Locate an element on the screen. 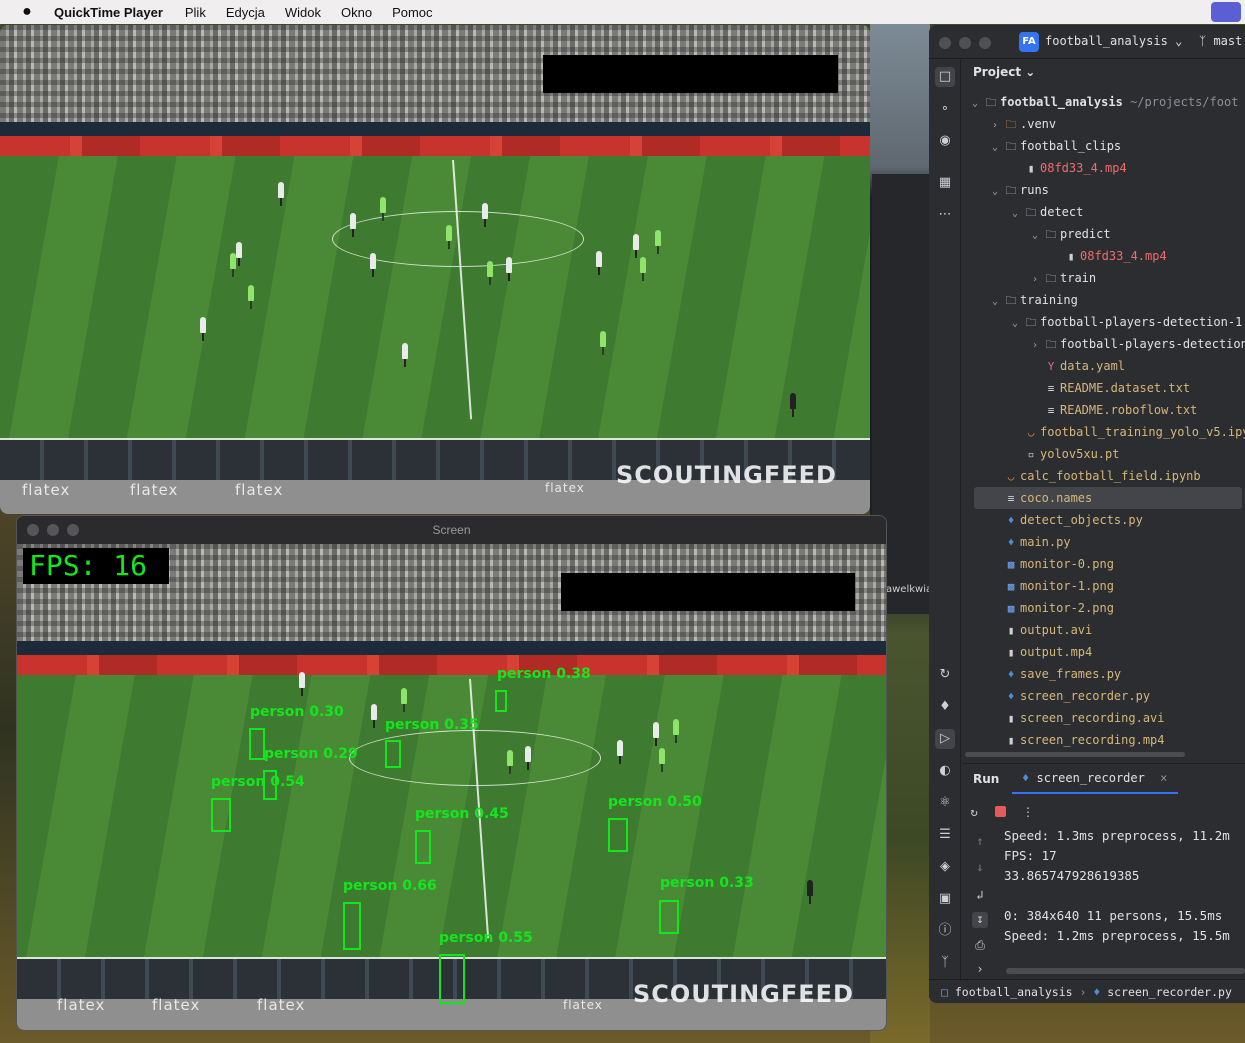 The image size is (1245, 1043). tree-item-runs: ⌄ 🗀 runs is located at coordinates (1103, 190).